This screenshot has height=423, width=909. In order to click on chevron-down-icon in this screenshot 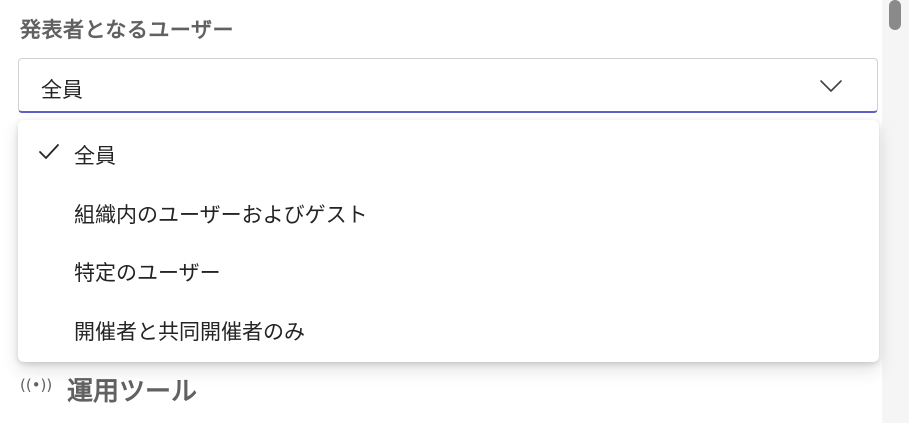, I will do `click(831, 86)`.